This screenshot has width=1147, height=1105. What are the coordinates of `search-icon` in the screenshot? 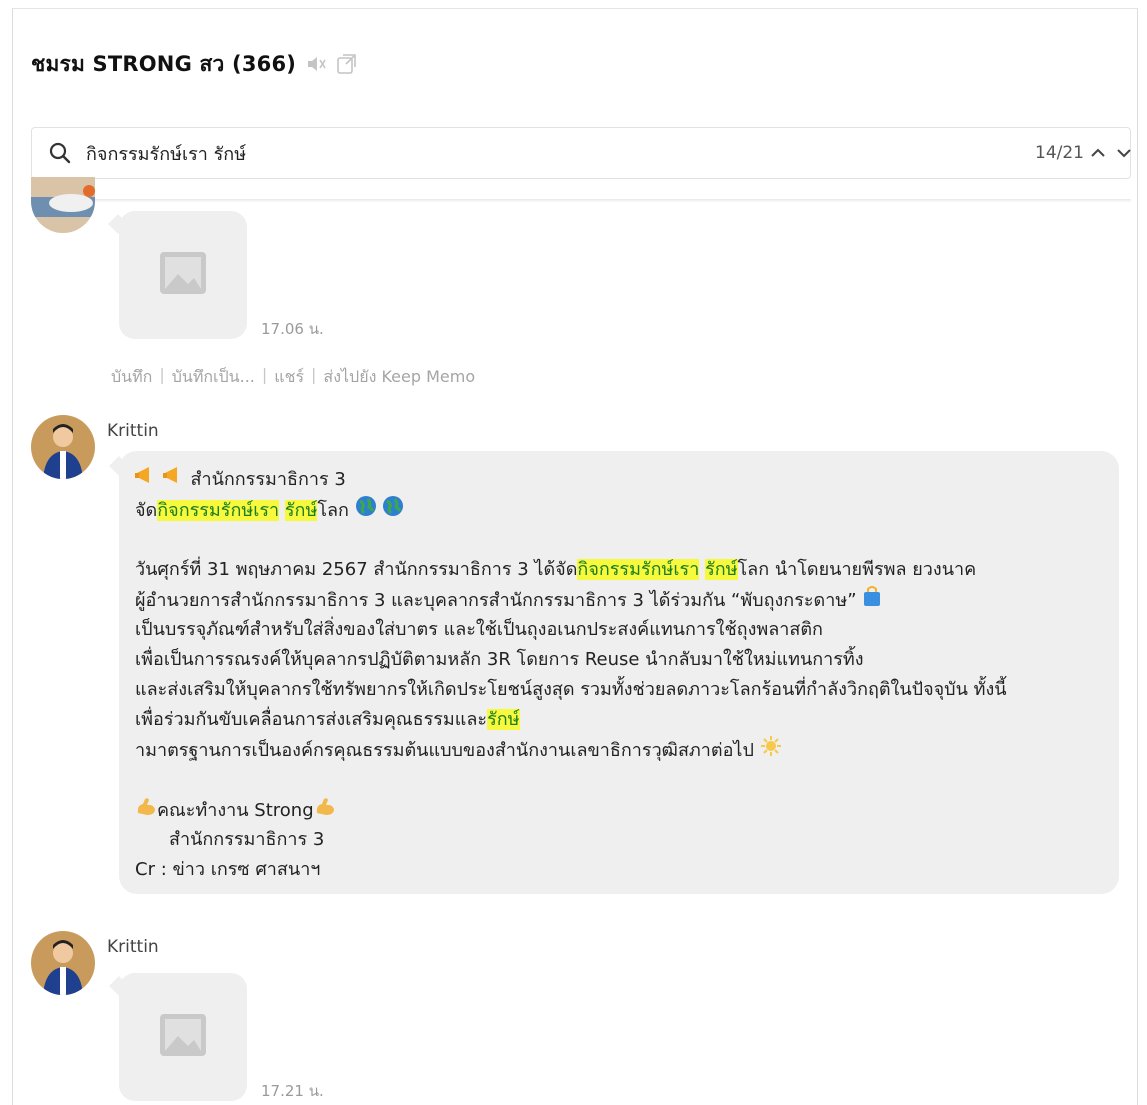 It's located at (60, 153).